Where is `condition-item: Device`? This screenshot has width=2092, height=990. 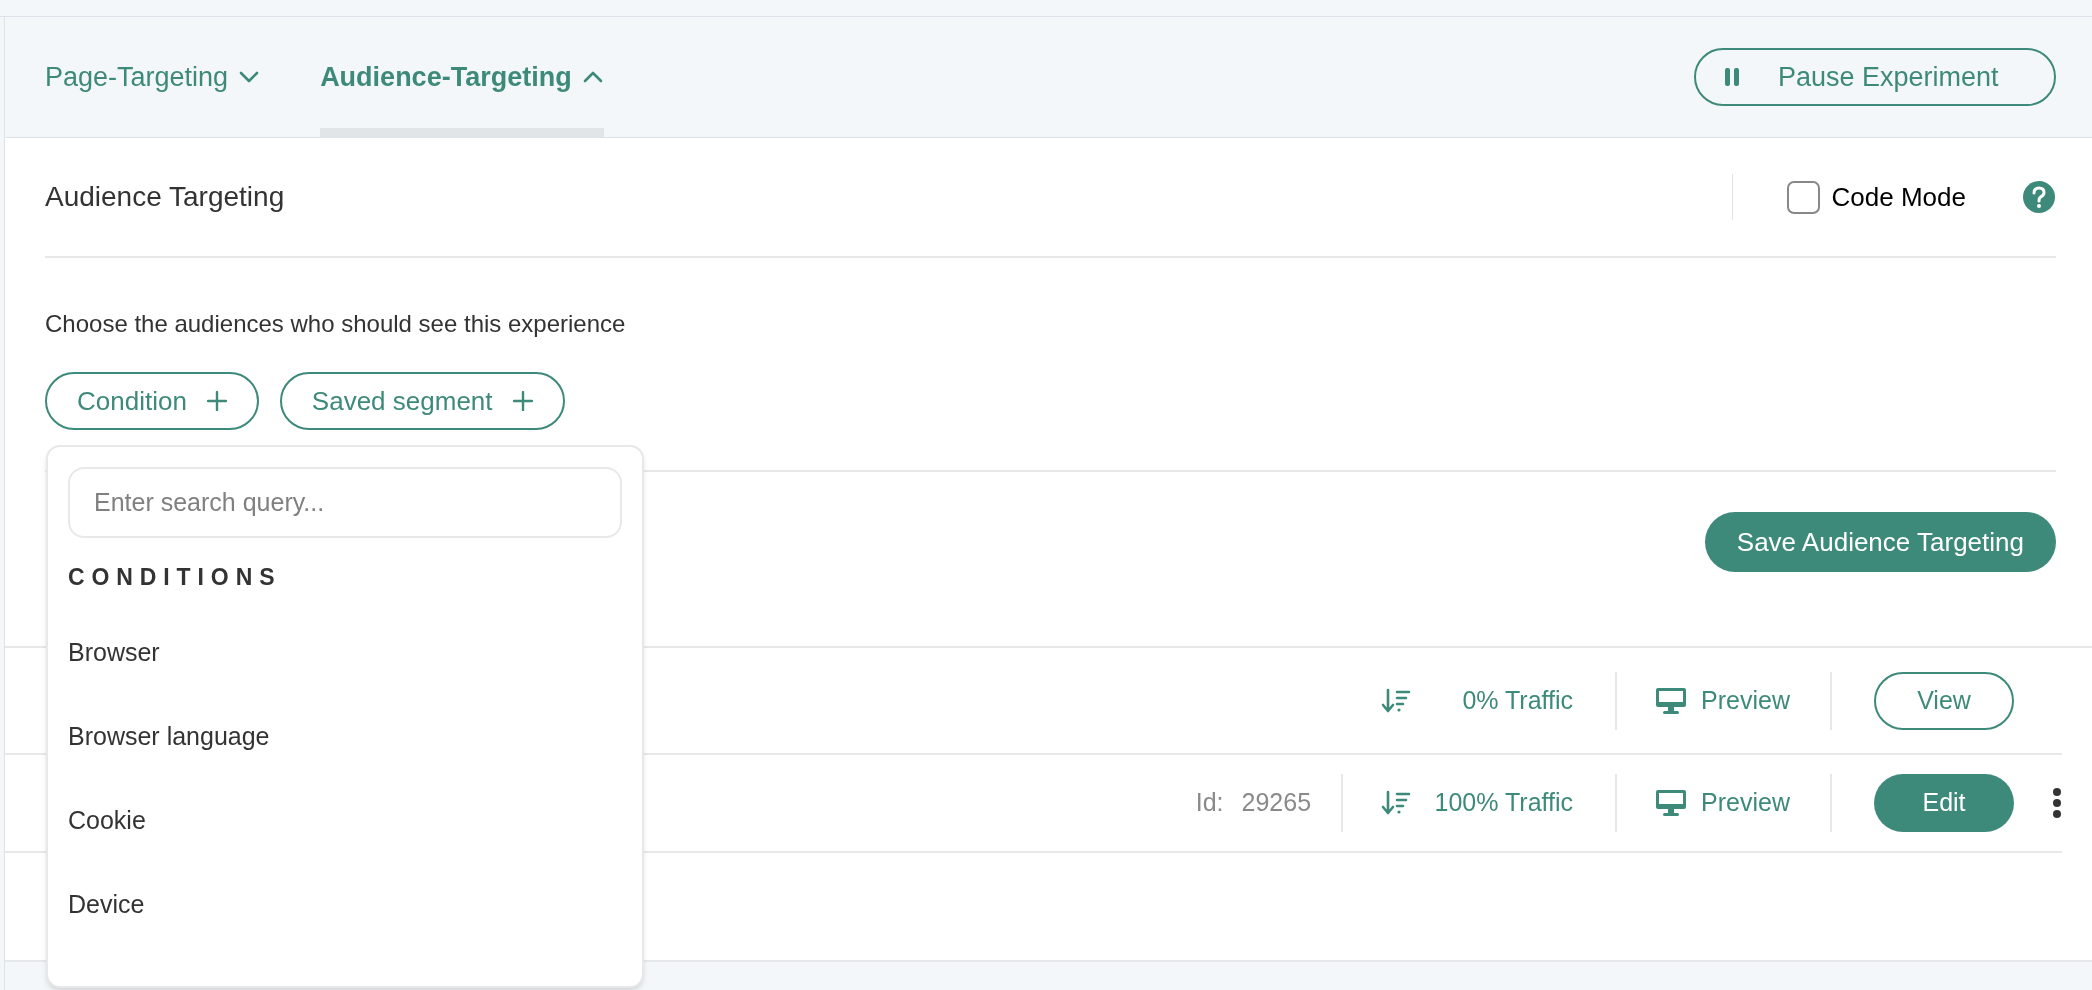
condition-item: Device is located at coordinates (345, 904).